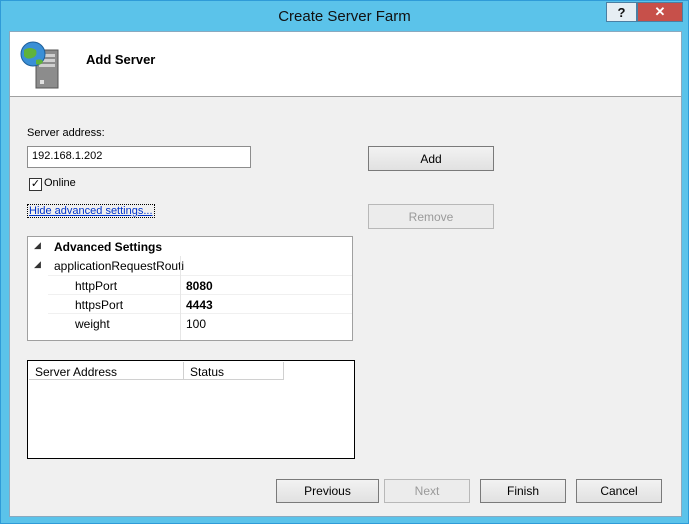 The height and width of the screenshot is (524, 689). Describe the element at coordinates (190, 246) in the screenshot. I see `advanced-settings-category: ◢ Advanced Settings` at that location.